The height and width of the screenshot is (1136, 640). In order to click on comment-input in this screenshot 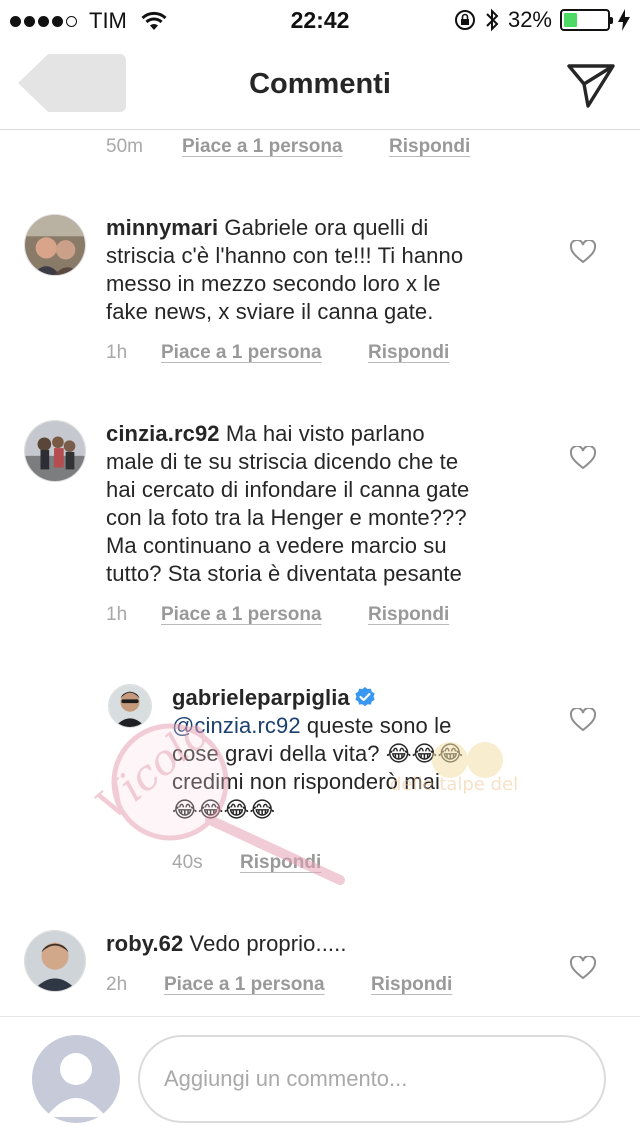, I will do `click(372, 1079)`.